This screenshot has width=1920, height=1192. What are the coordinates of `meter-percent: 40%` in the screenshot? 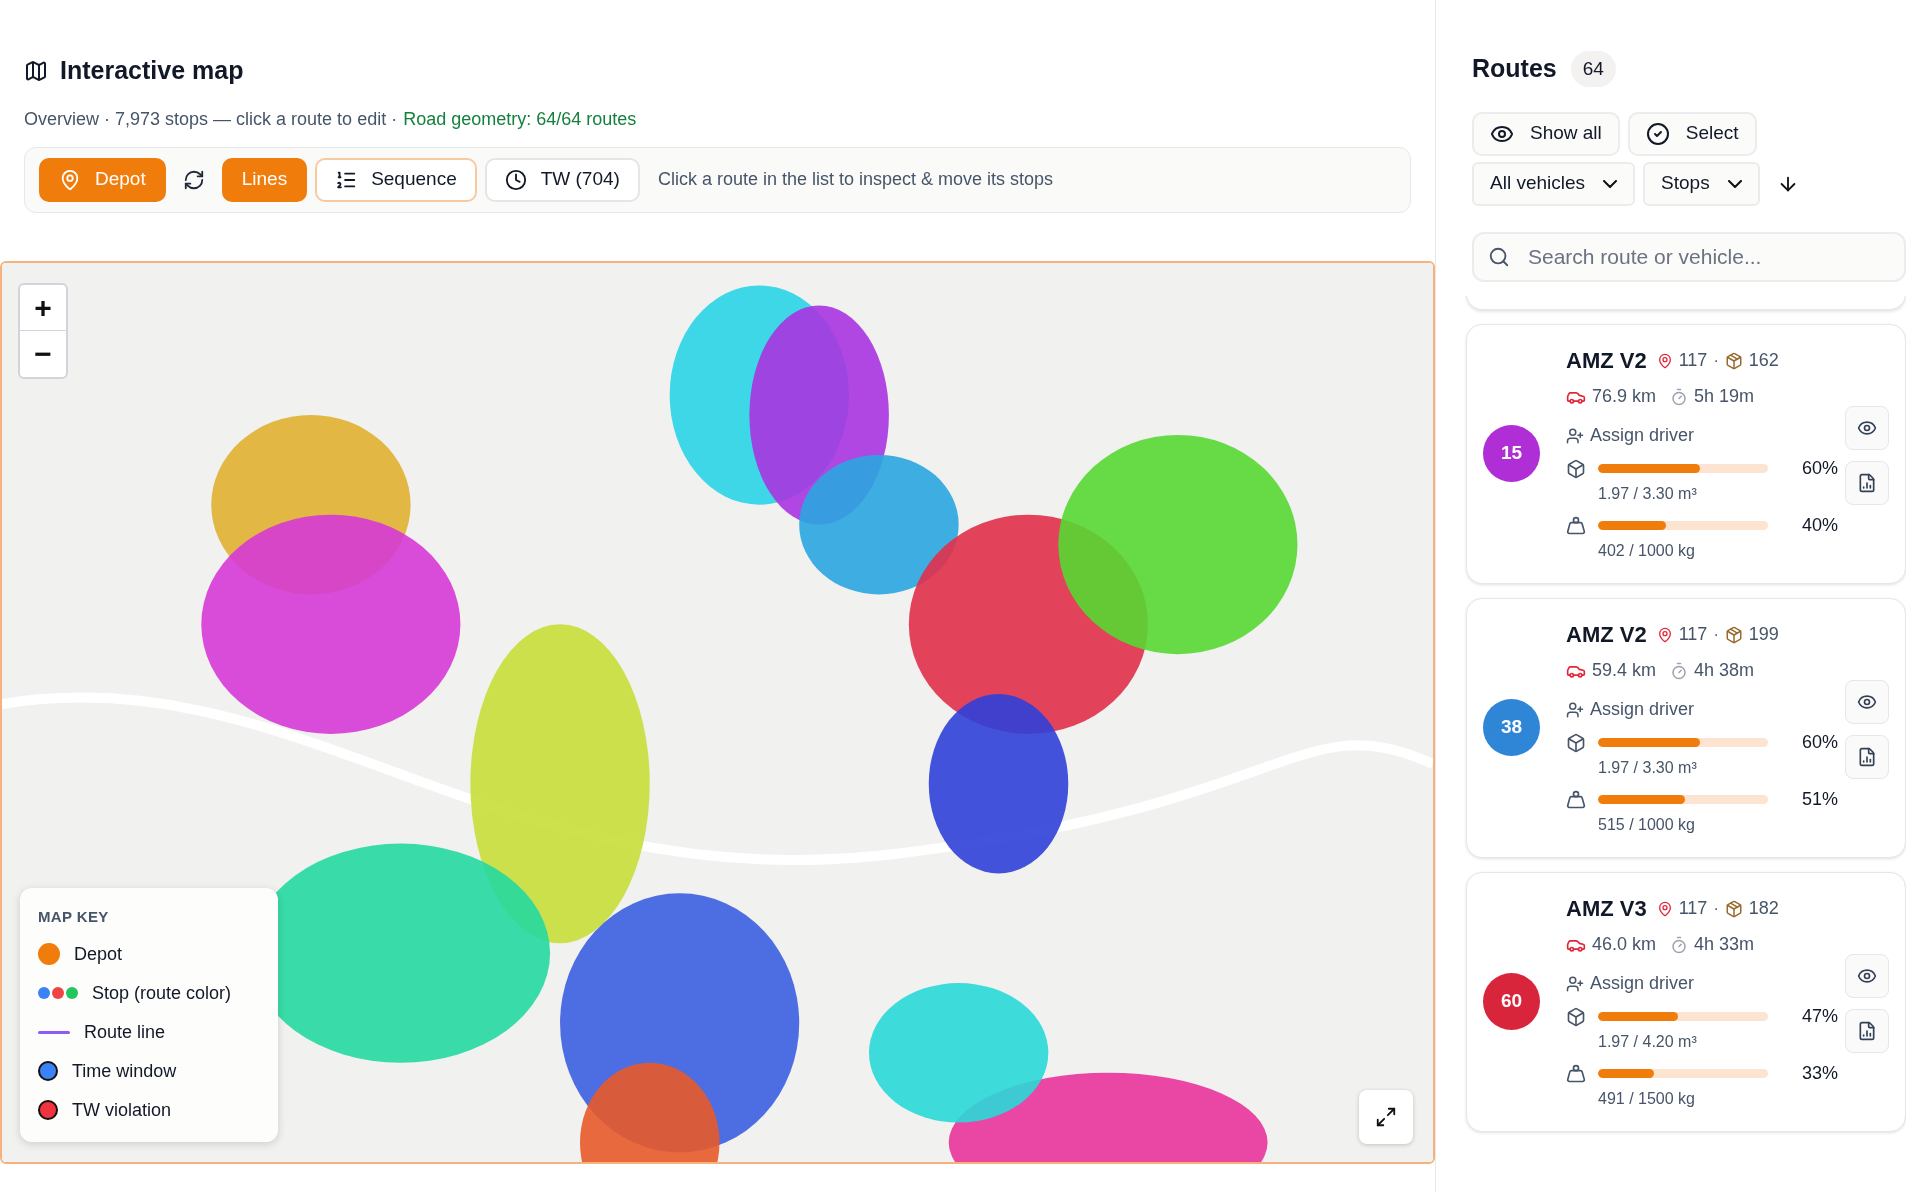 It's located at (1819, 525).